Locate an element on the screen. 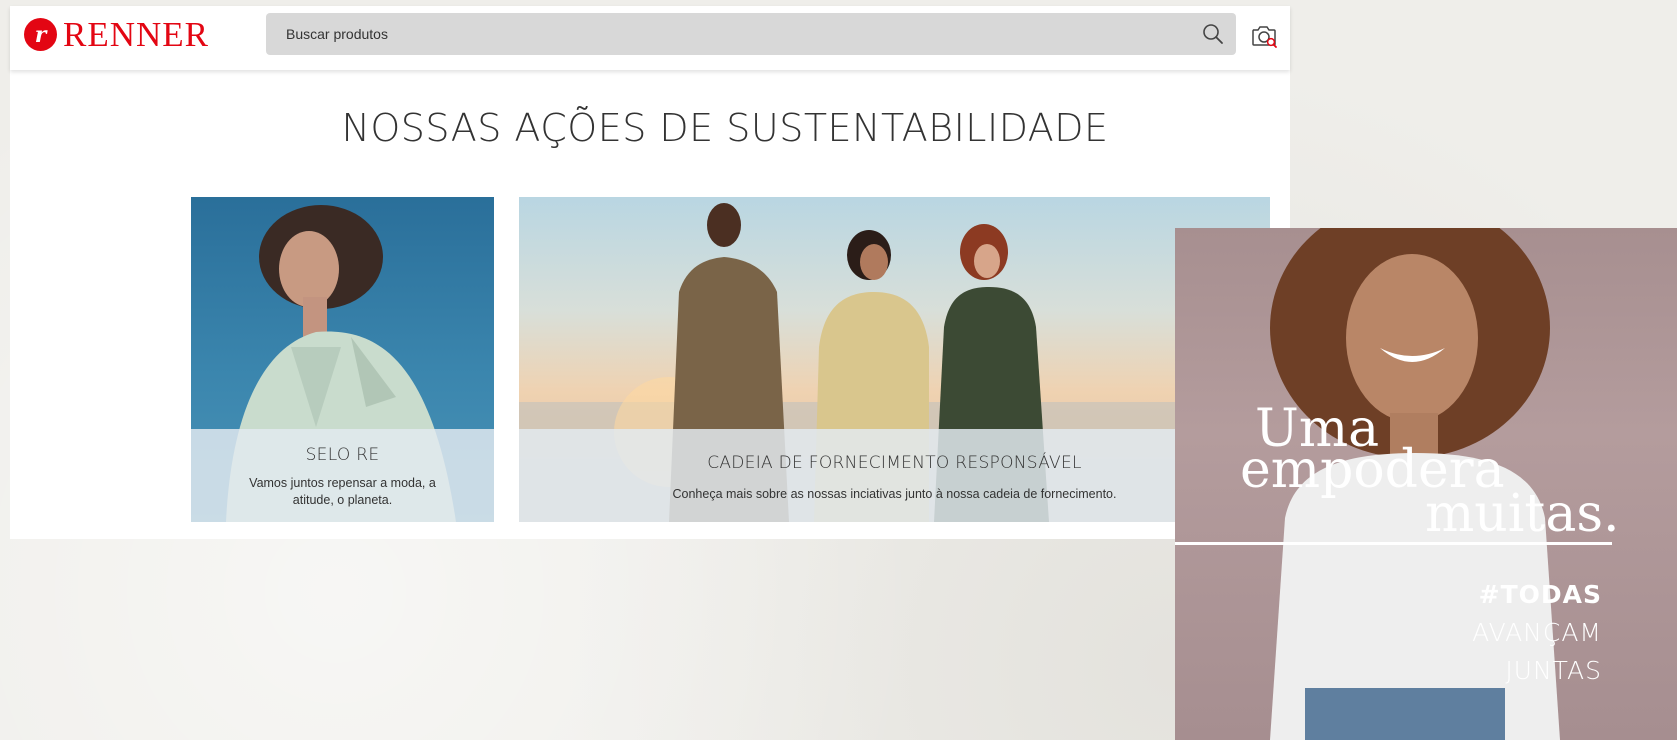  campaign-tag-line-3: JUNTAS is located at coordinates (1553, 670).